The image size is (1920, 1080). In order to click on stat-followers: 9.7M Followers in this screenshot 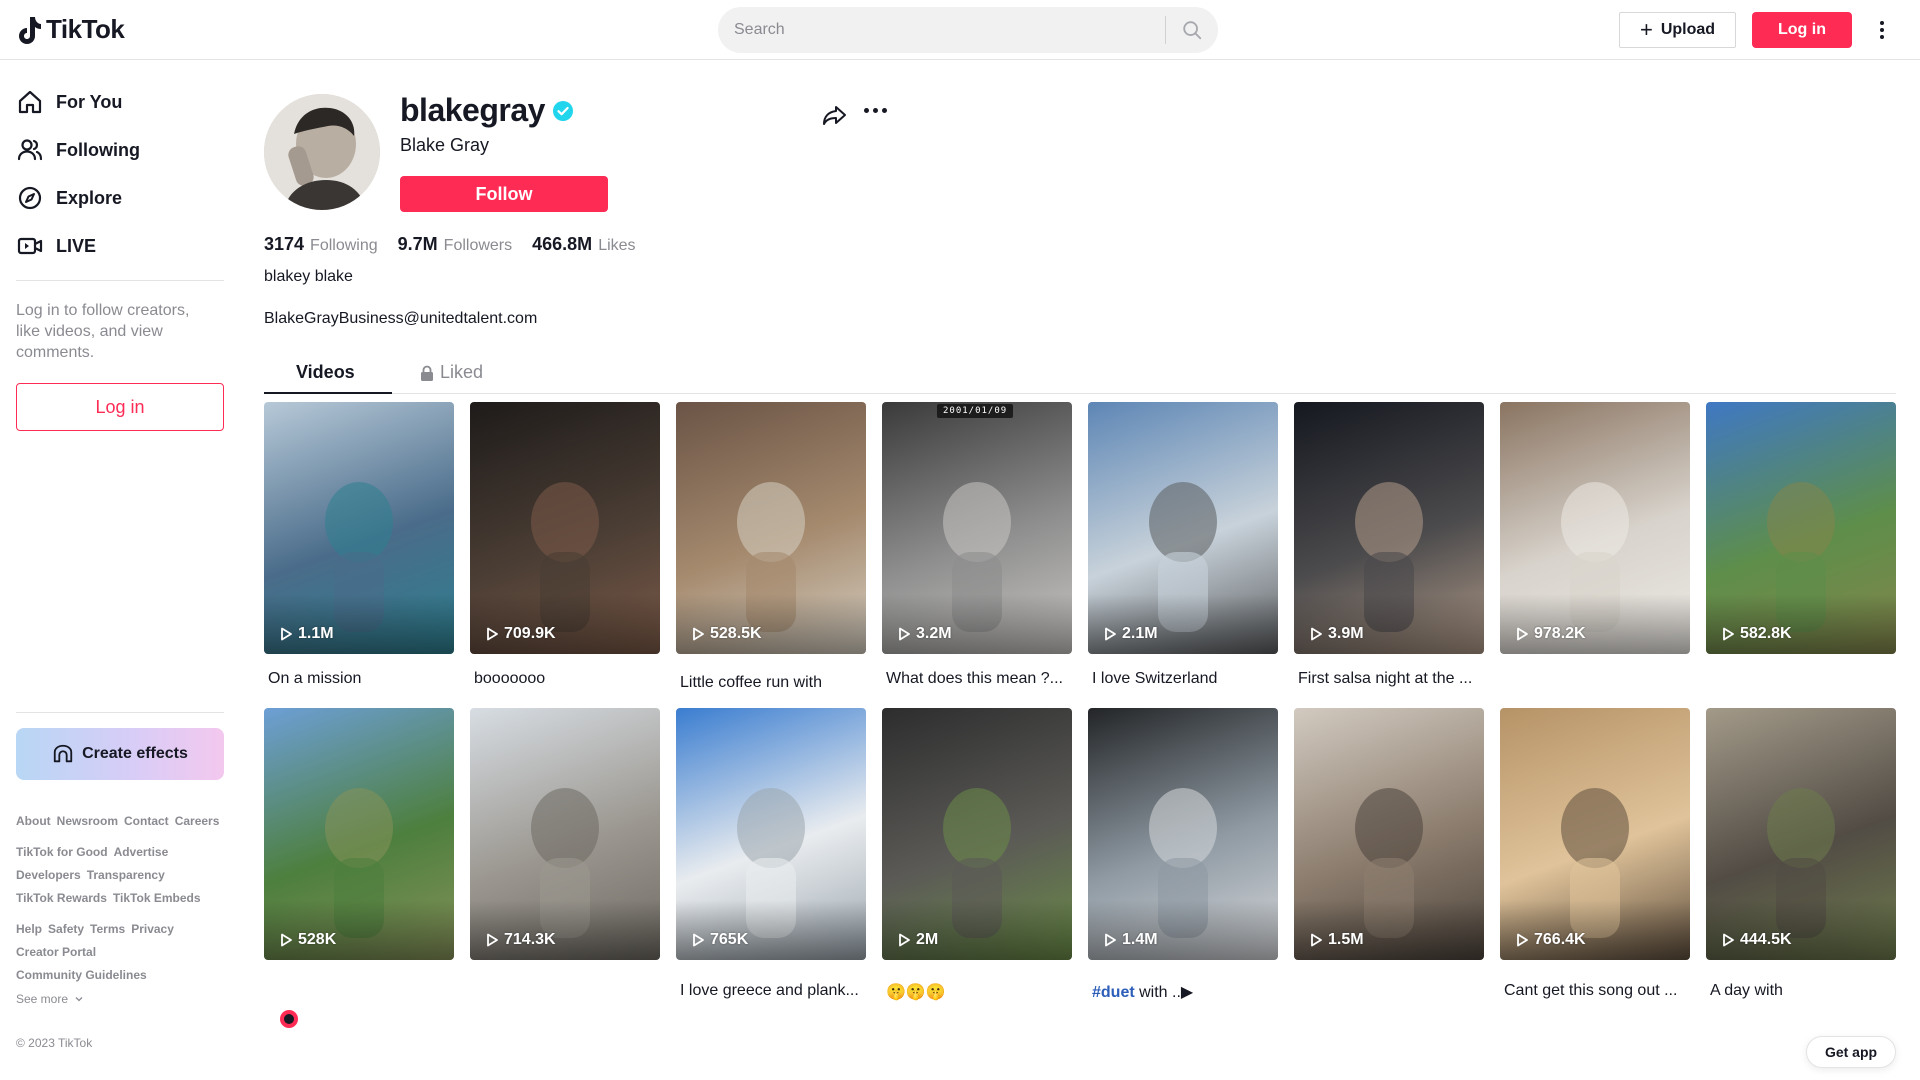, I will do `click(455, 244)`.